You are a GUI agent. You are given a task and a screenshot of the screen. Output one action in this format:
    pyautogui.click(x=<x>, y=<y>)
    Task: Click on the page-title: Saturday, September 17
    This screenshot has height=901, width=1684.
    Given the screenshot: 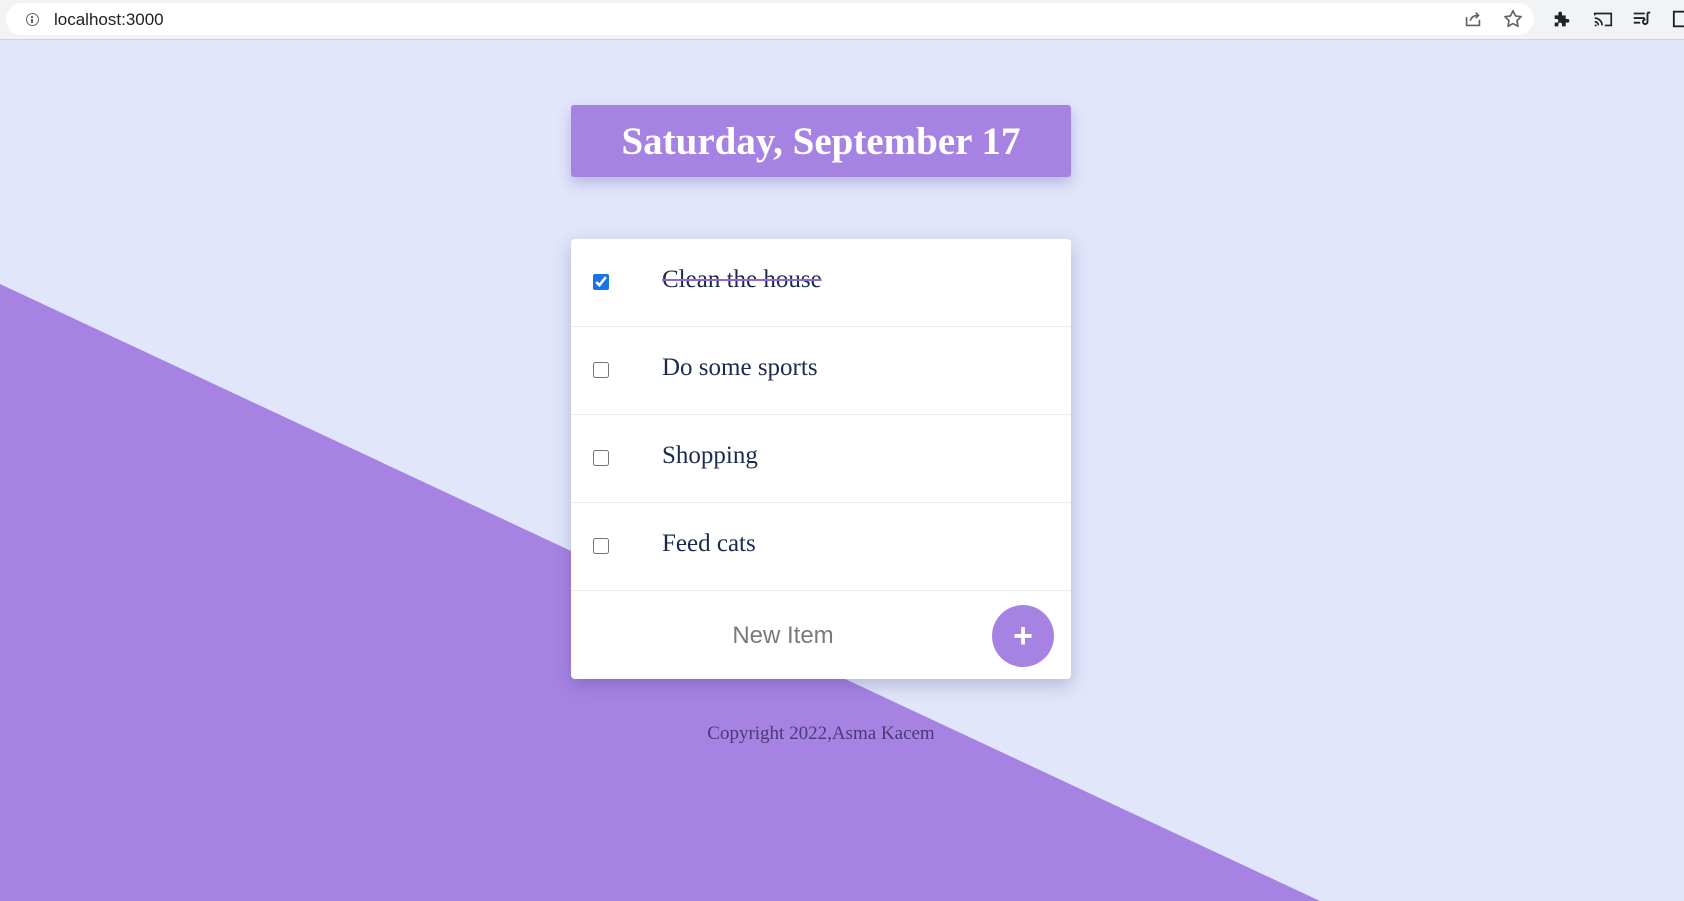 What is the action you would take?
    pyautogui.click(x=821, y=141)
    